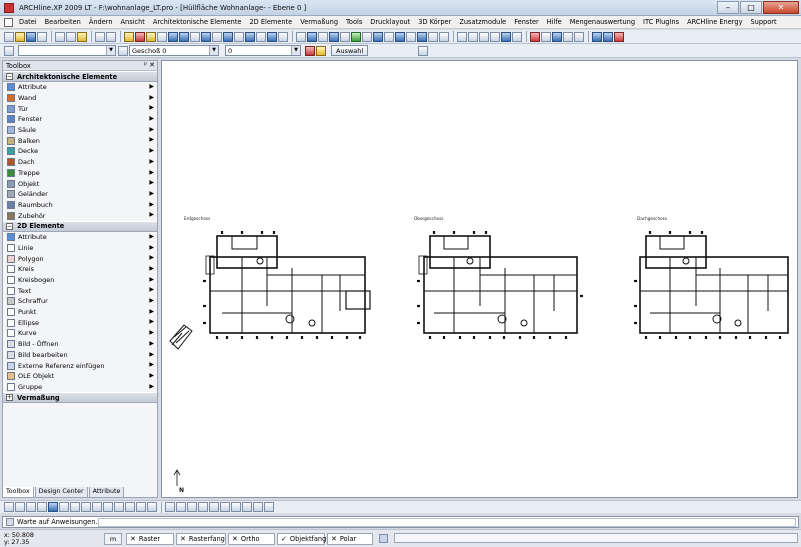  Describe the element at coordinates (80, 108) in the screenshot. I see `toolbox-item: Tür ▶` at that location.